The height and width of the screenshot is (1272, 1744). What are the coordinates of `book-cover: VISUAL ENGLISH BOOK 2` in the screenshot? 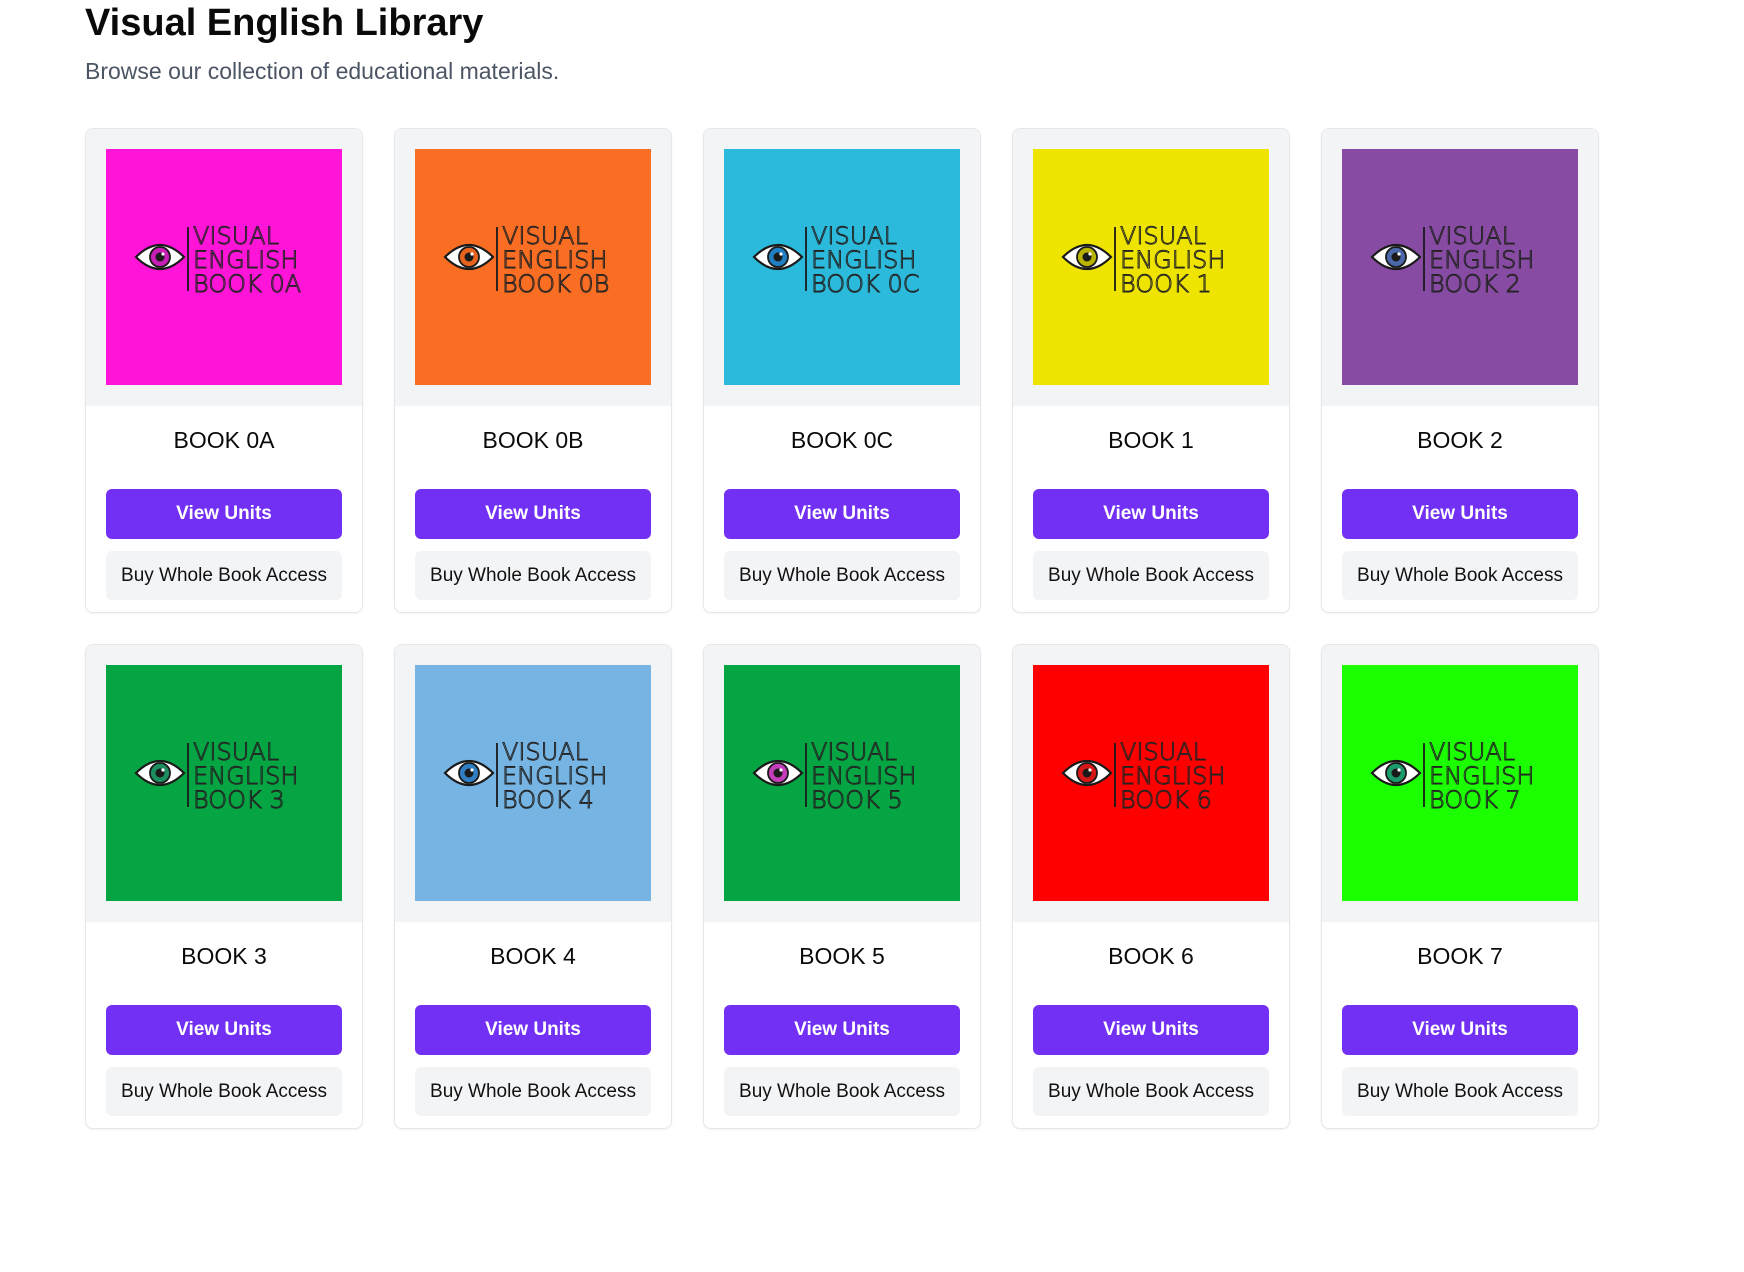 It's located at (1460, 267).